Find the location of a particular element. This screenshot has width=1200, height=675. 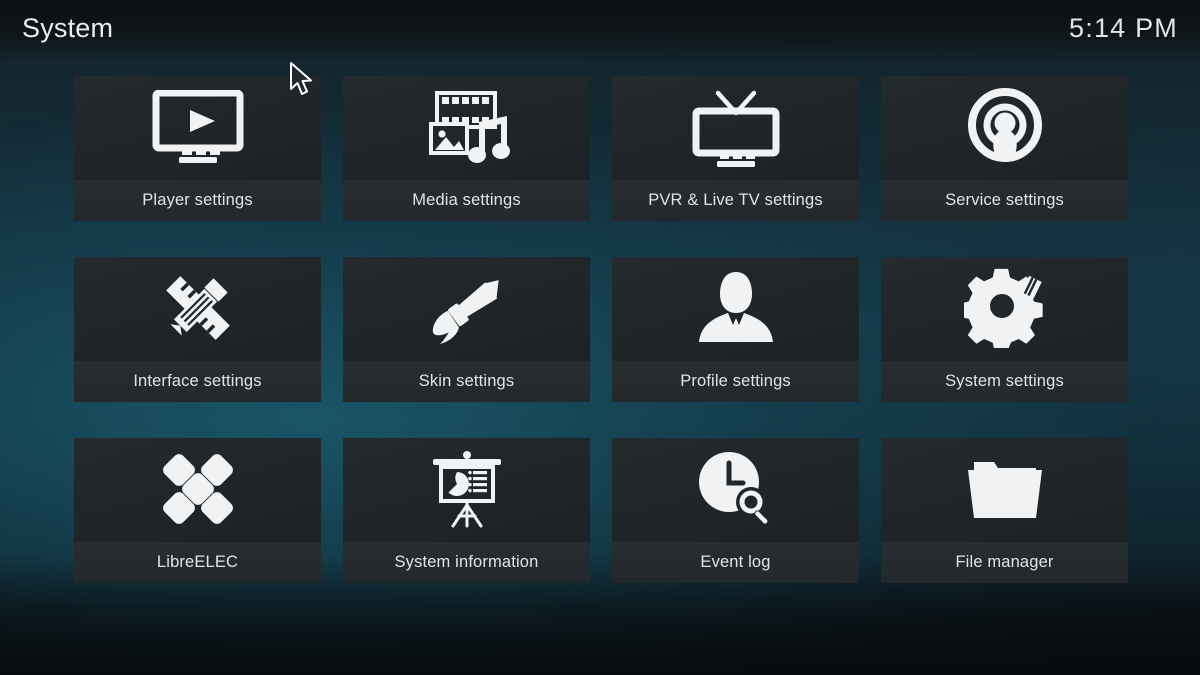

page-title: System is located at coordinates (68, 27).